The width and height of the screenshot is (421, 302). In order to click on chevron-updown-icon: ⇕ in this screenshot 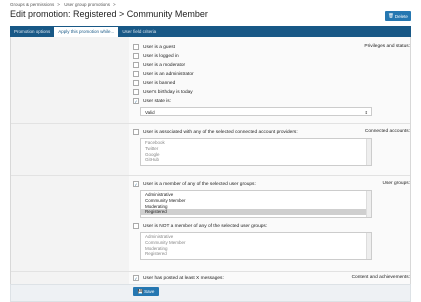, I will do `click(366, 112)`.